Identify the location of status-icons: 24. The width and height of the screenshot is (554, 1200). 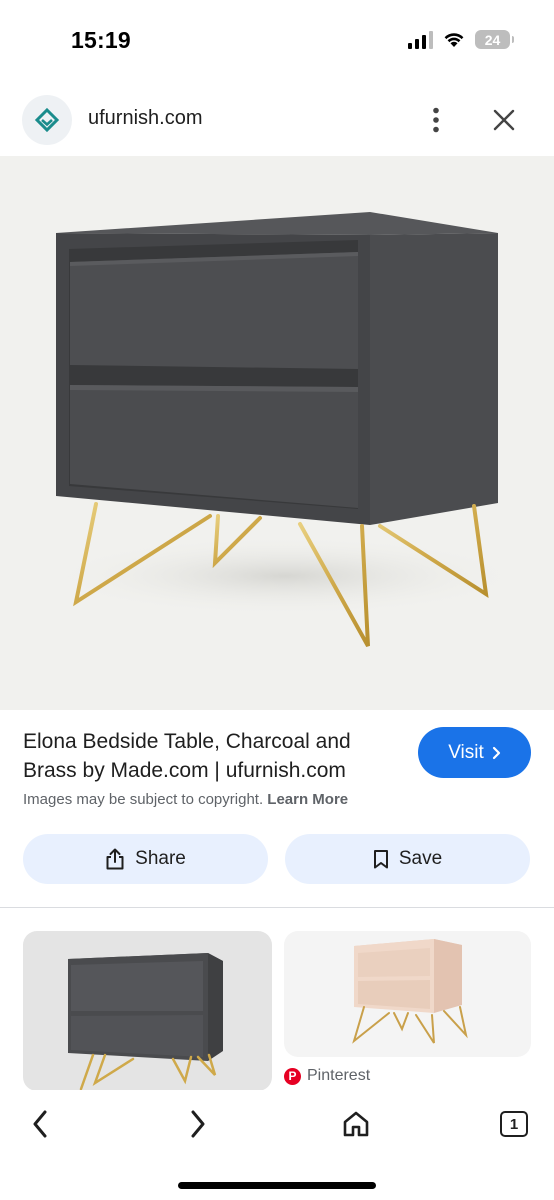
(461, 39).